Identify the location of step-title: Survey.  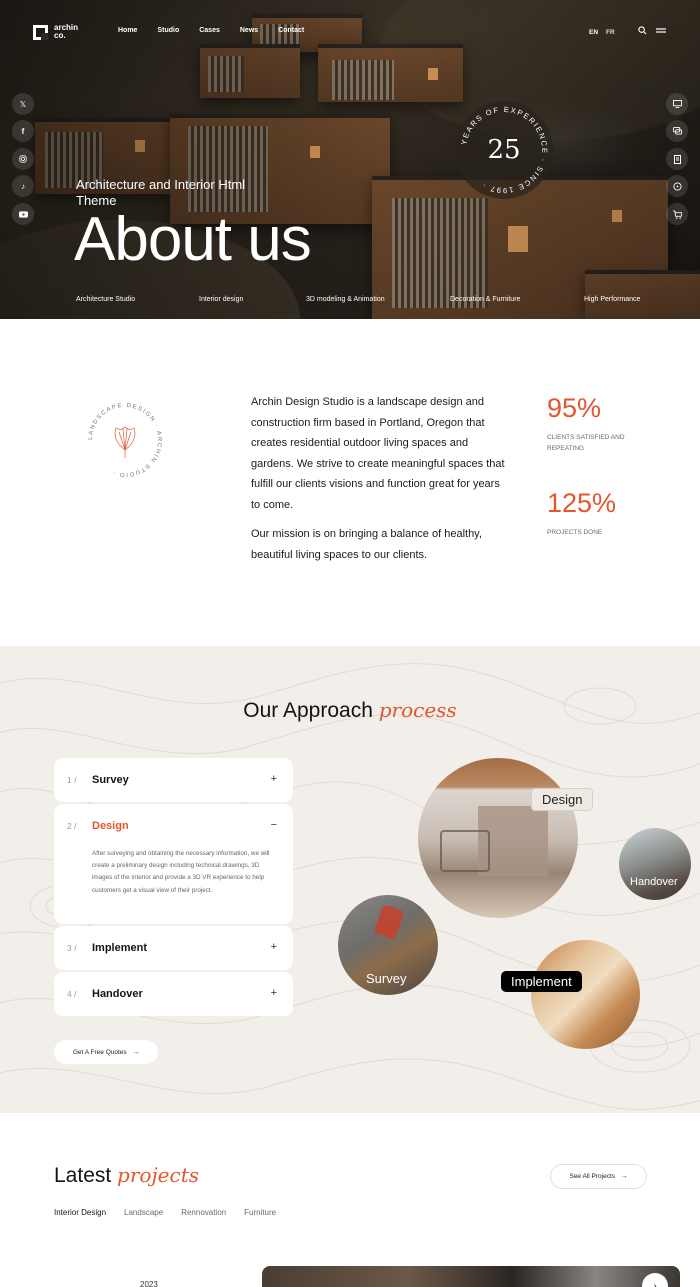
(110, 780).